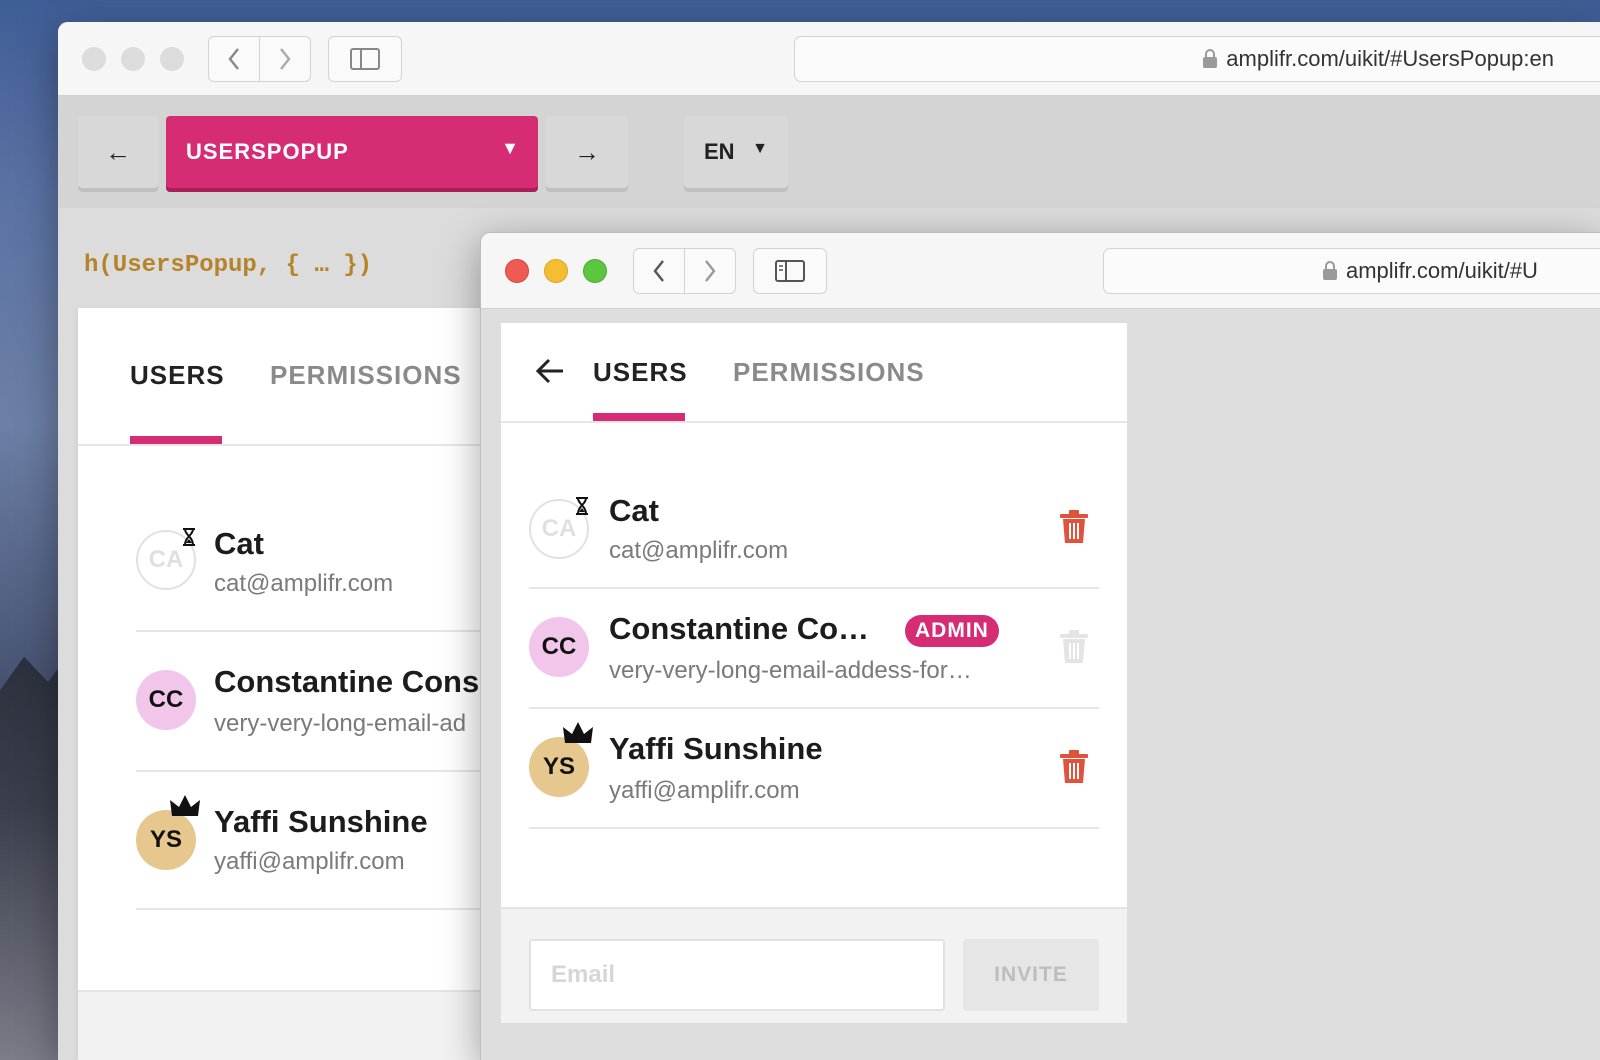 This screenshot has width=1600, height=1060. What do you see at coordinates (1031, 975) in the screenshot?
I see `invite-button: INVITE` at bounding box center [1031, 975].